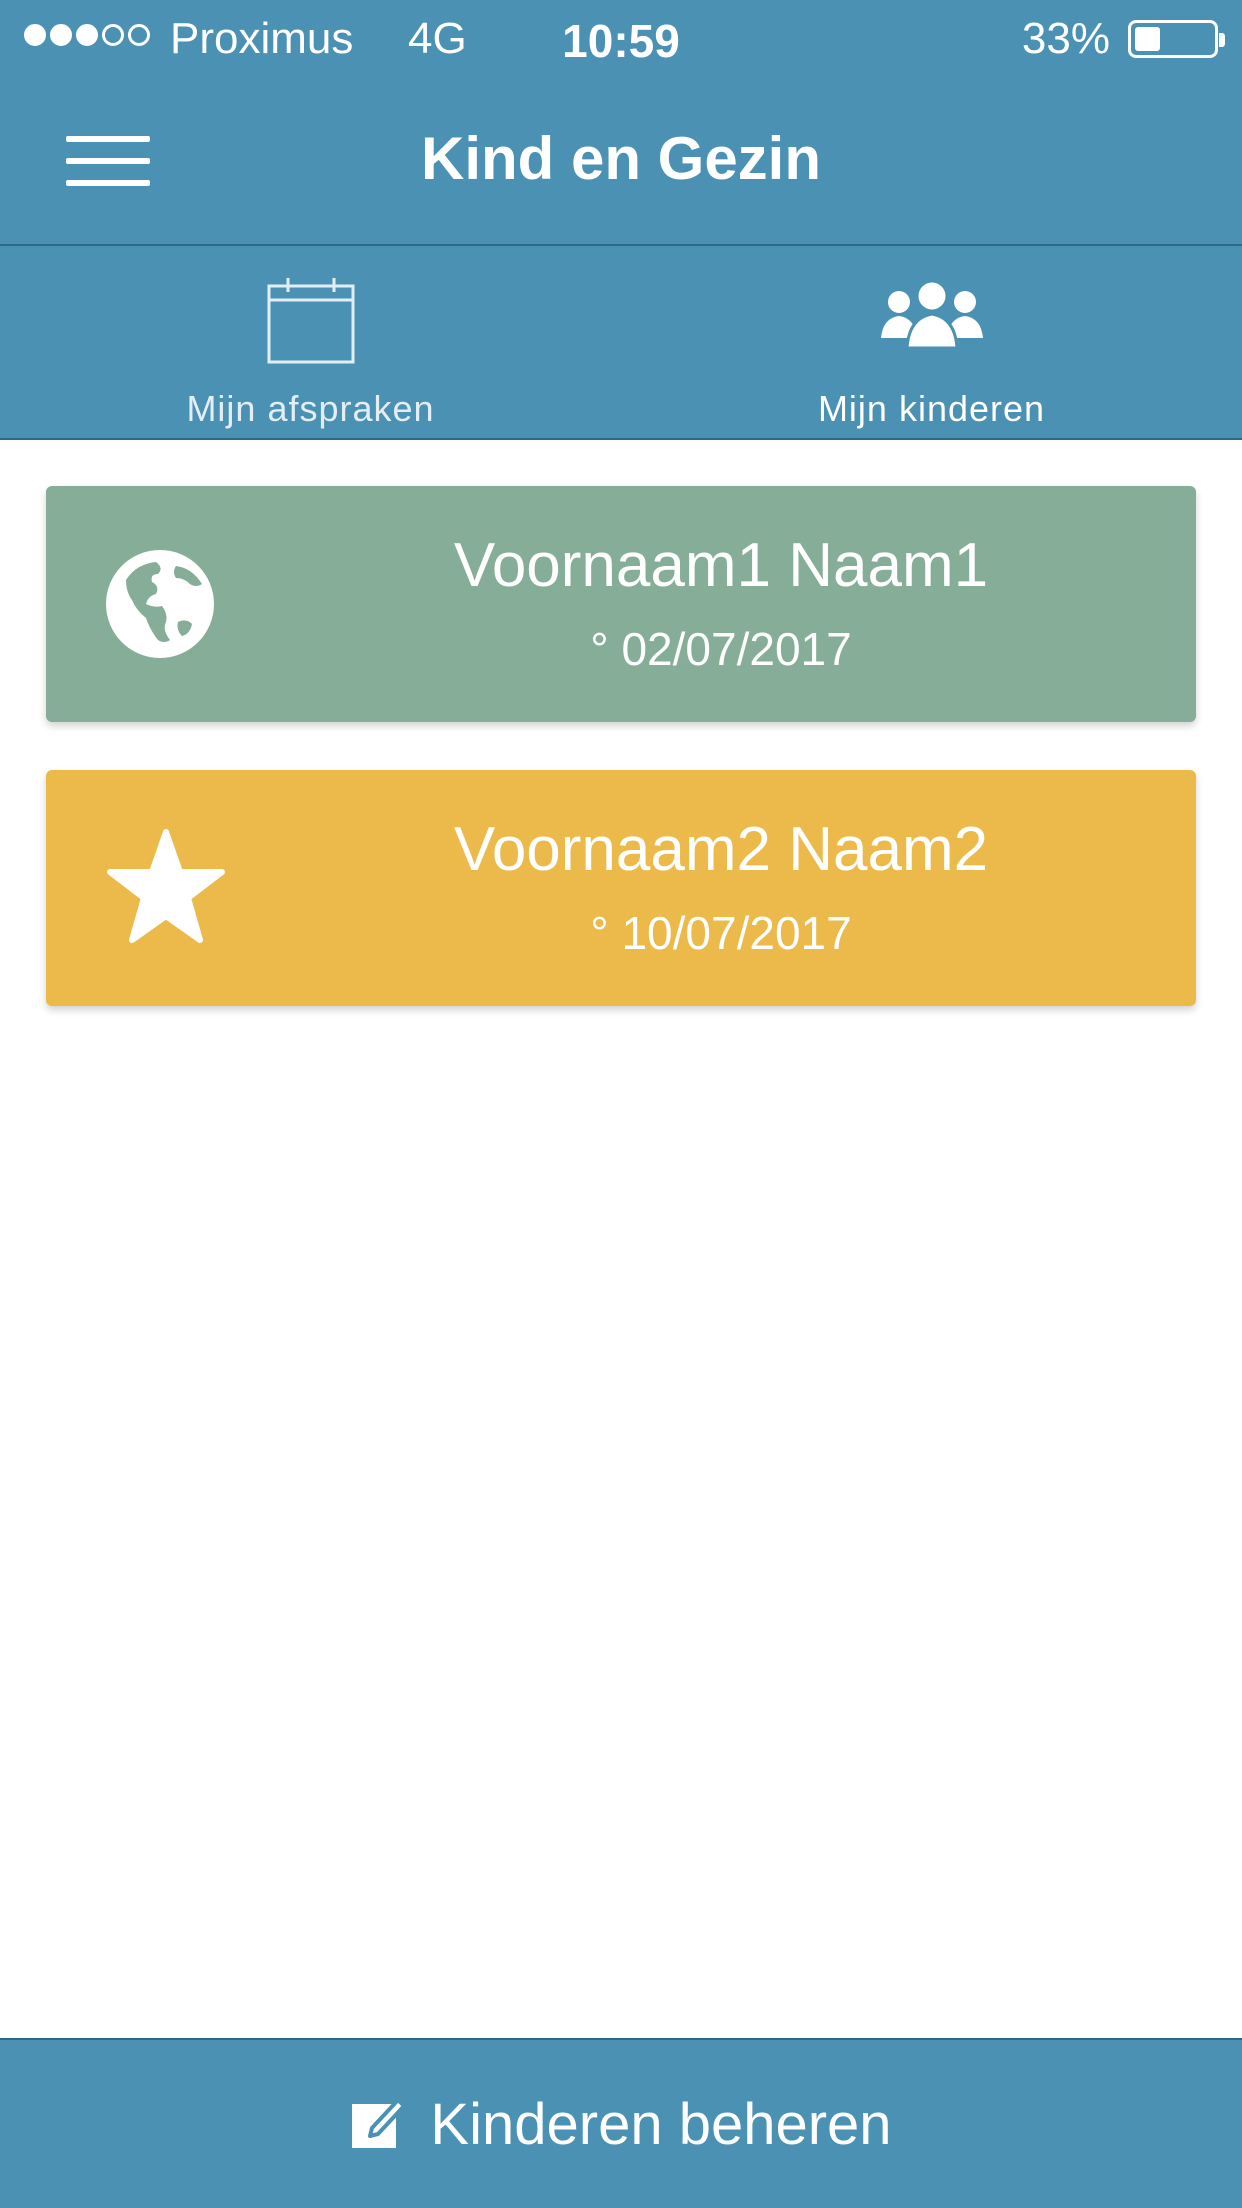 Image resolution: width=1242 pixels, height=2208 pixels. Describe the element at coordinates (310, 408) in the screenshot. I see `tab-label: Mijn afspraken` at that location.